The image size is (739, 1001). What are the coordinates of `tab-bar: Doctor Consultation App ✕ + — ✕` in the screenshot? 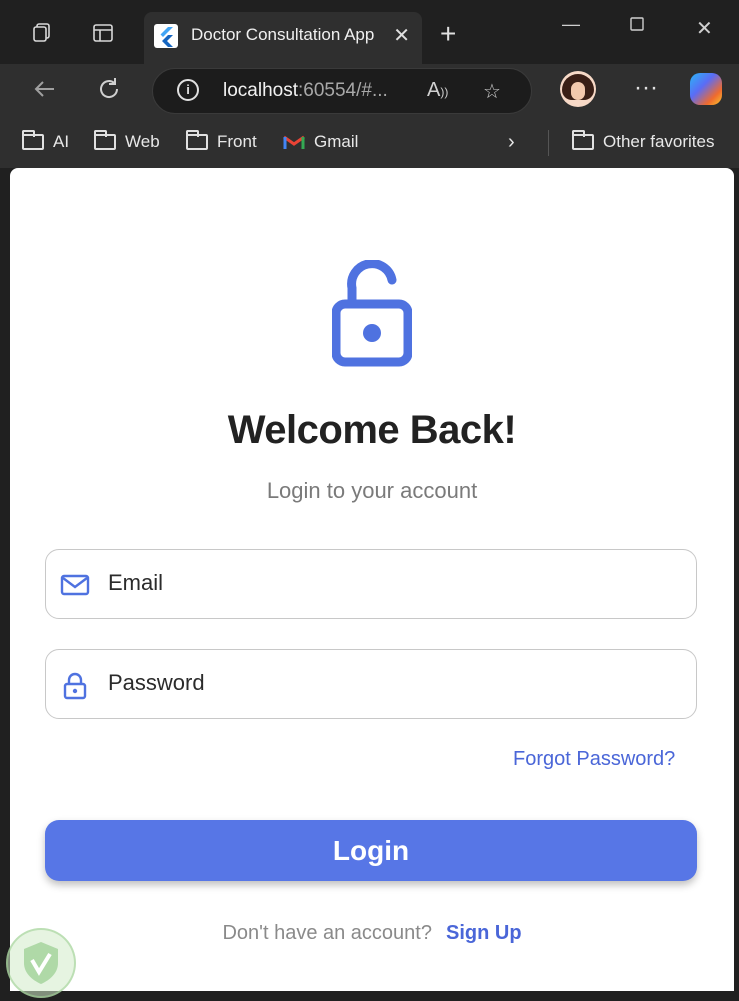 It's located at (369, 32).